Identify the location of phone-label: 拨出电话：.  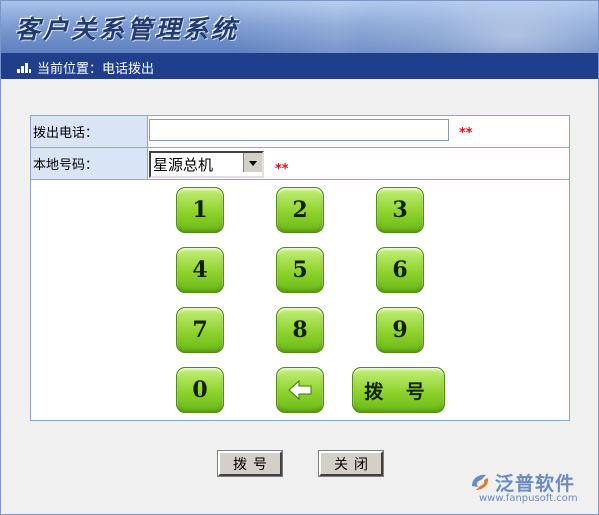
(66, 133).